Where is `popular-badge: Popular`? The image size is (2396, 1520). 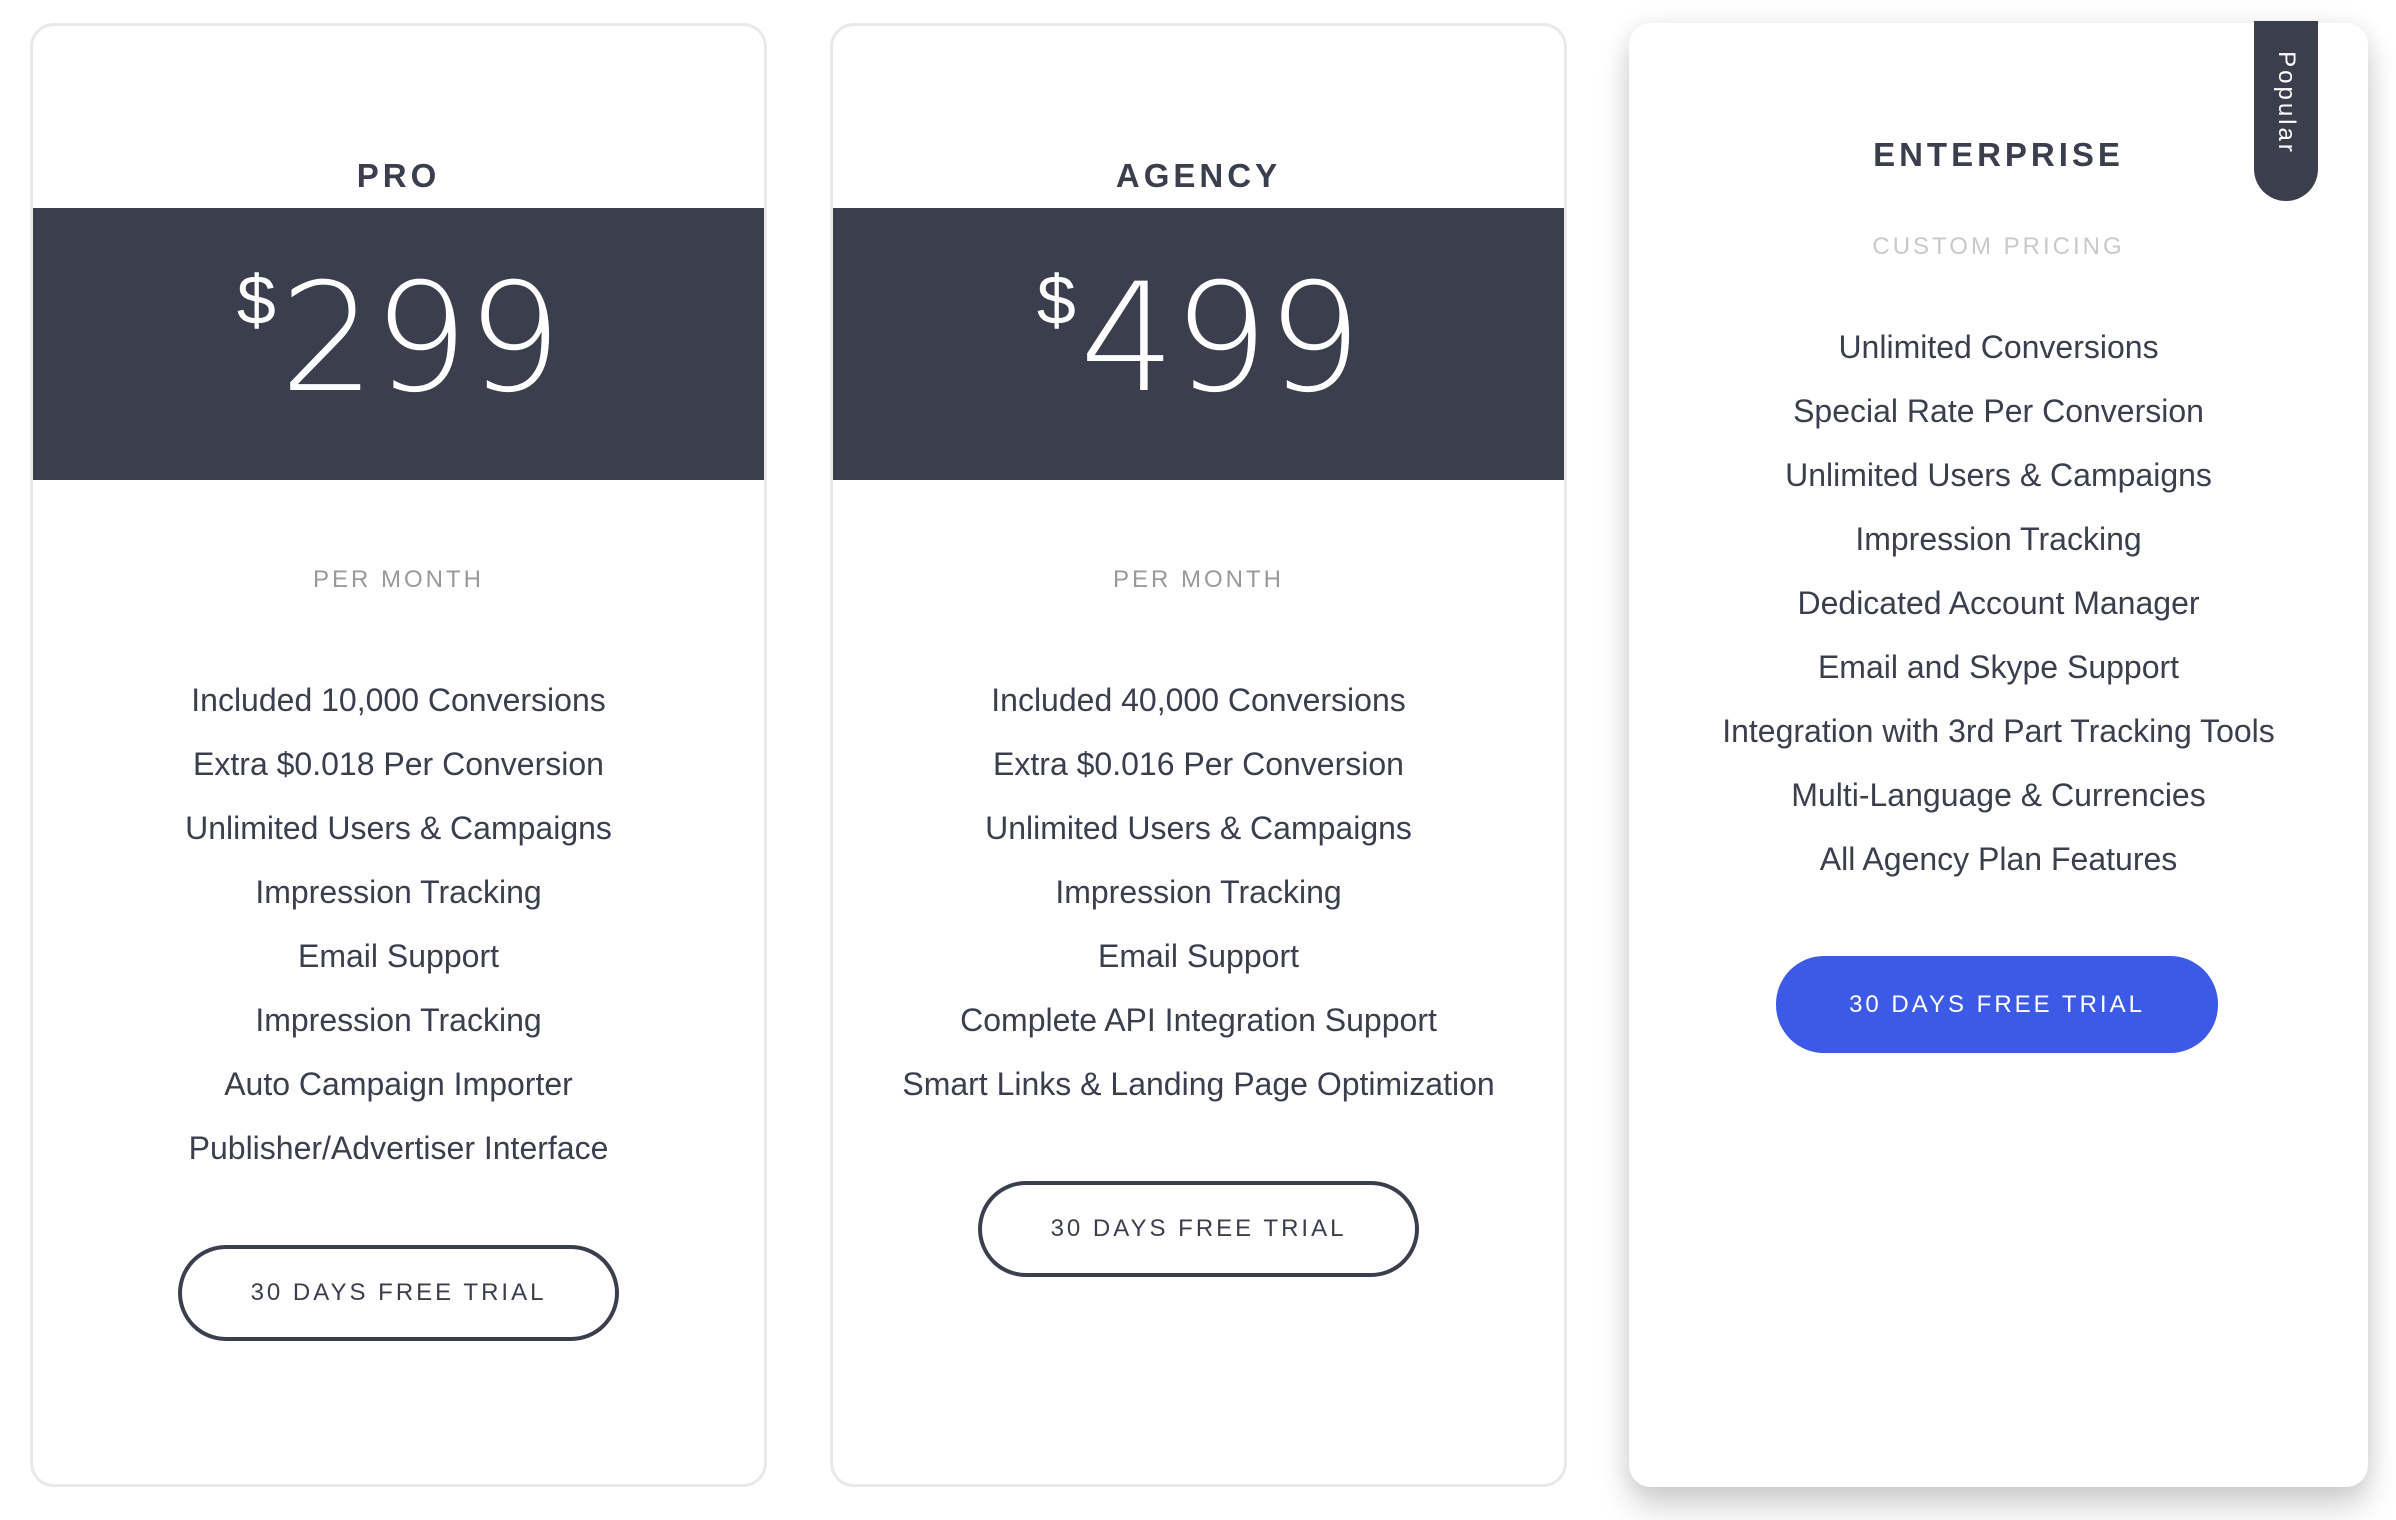 popular-badge: Popular is located at coordinates (2286, 111).